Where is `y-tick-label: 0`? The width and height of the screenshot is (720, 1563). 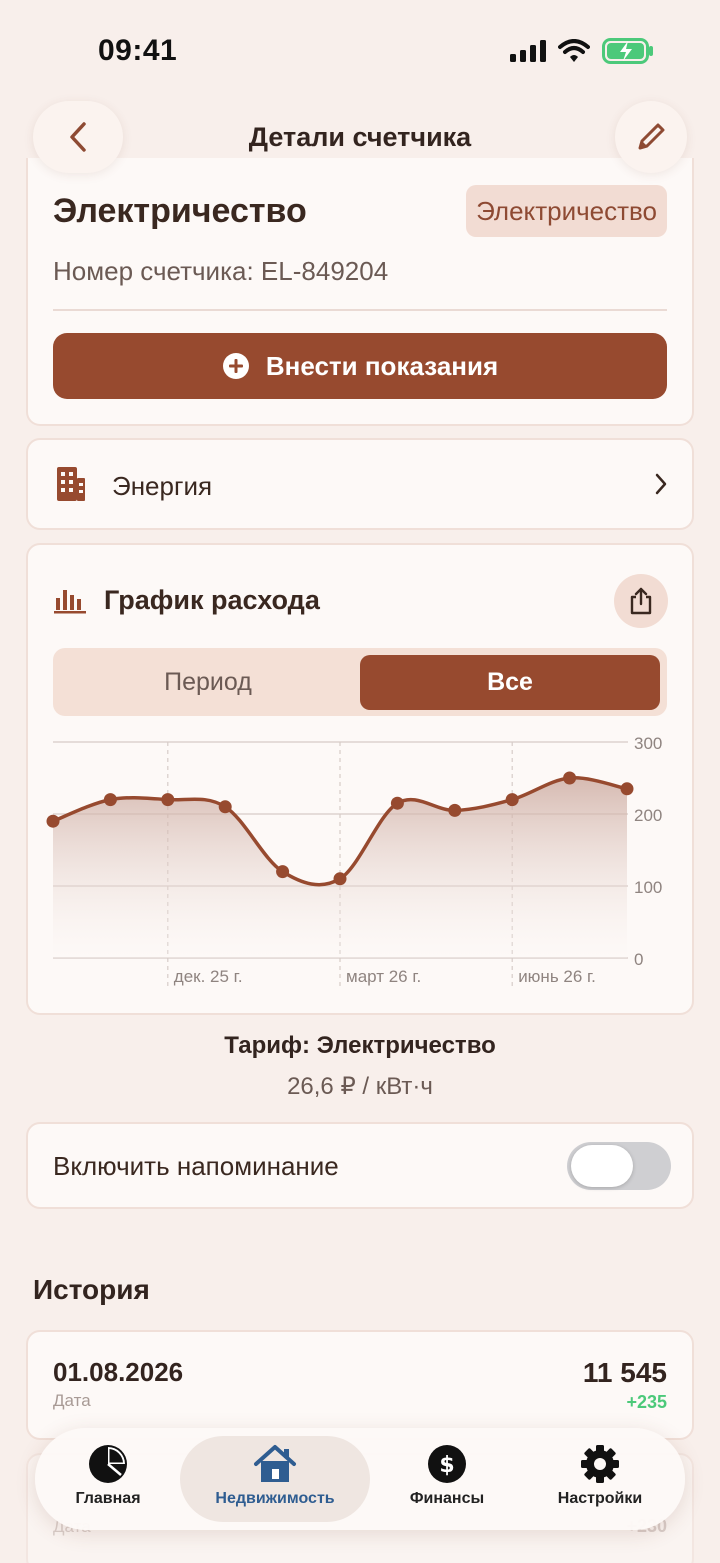 y-tick-label: 0 is located at coordinates (638, 959).